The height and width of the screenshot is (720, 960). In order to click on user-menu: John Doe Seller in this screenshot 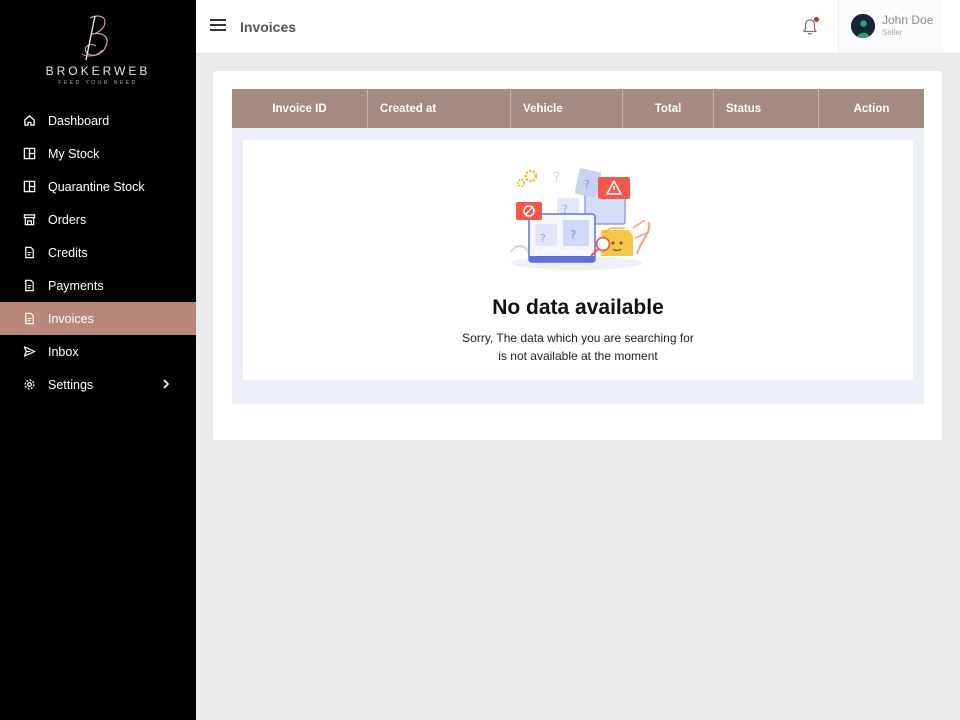, I will do `click(890, 26)`.